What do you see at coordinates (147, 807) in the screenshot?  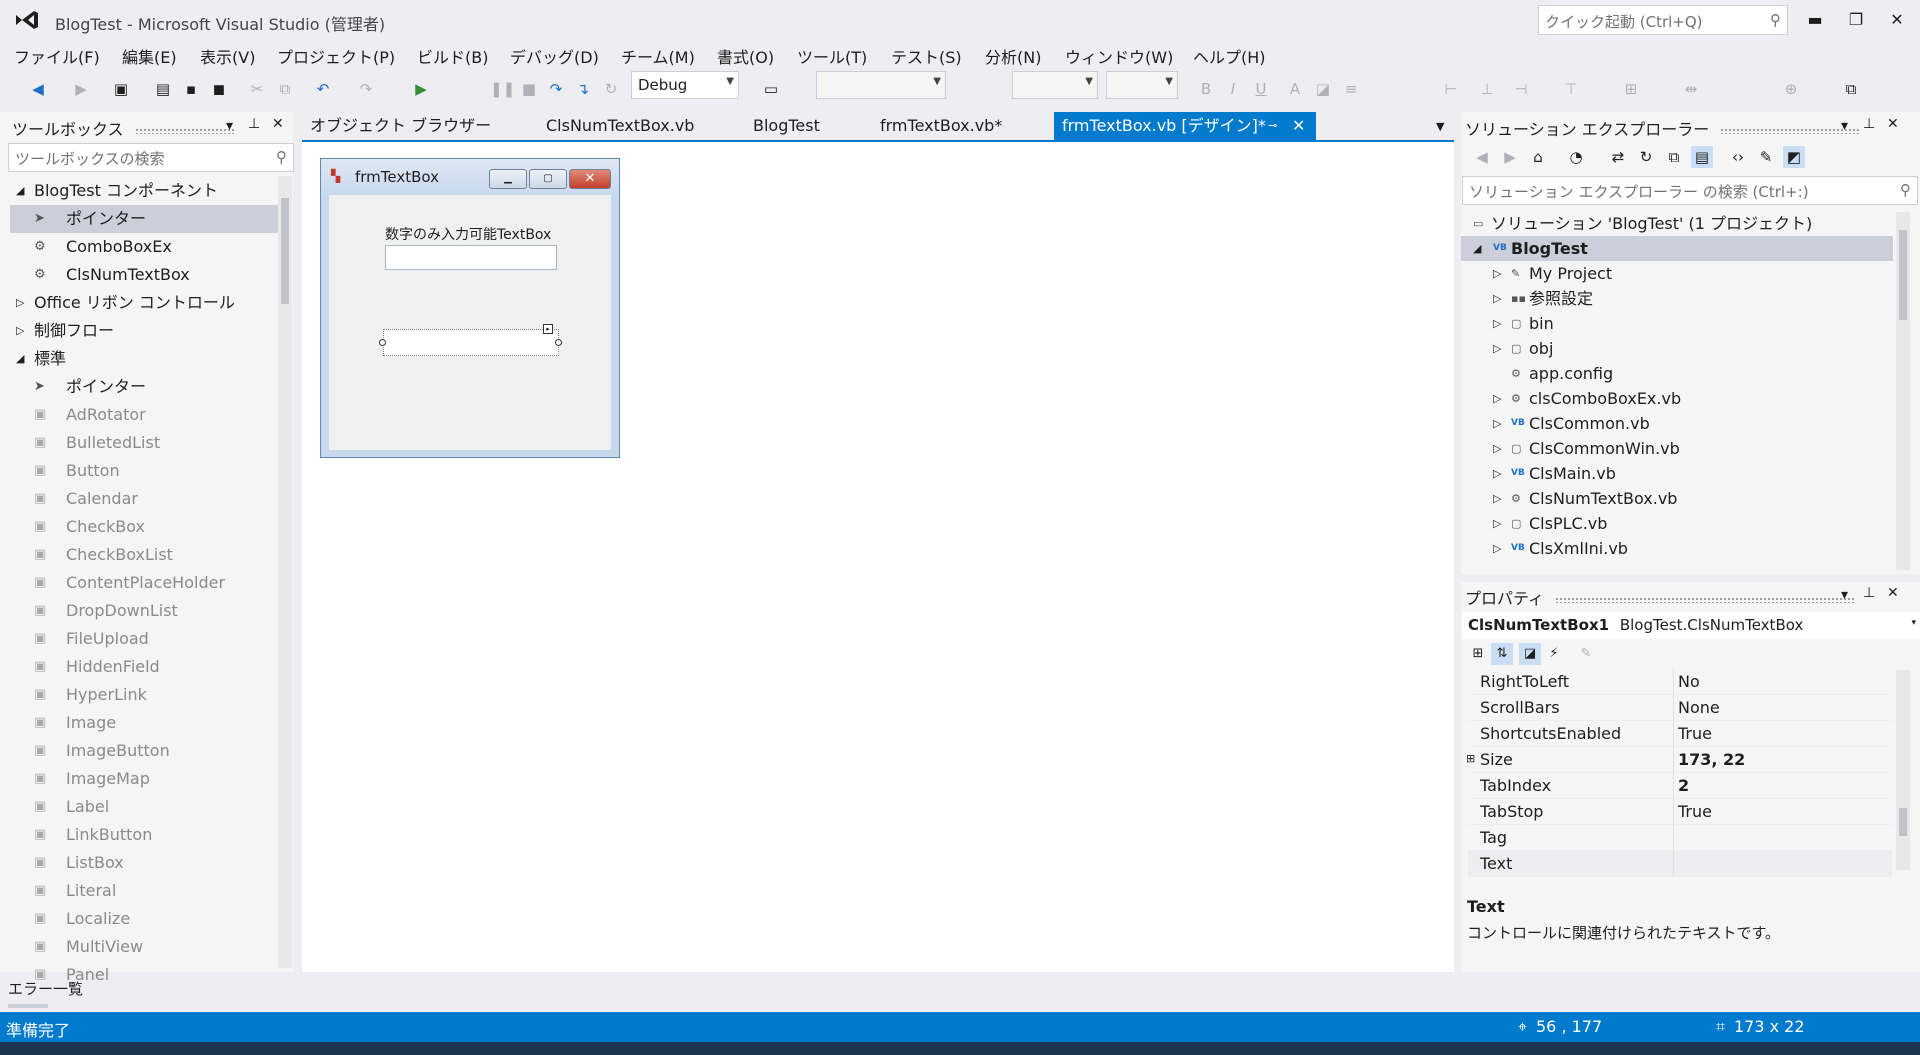 I see `toolbox-item: ▣ Label` at bounding box center [147, 807].